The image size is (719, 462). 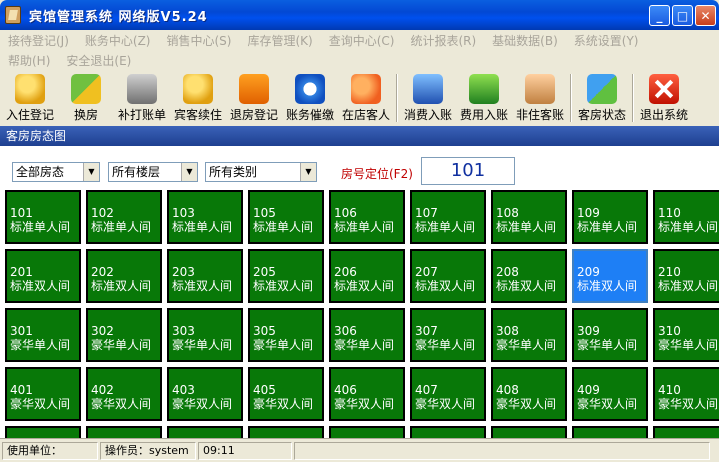 I want to click on room-tile: 106 标准单人间, so click(x=367, y=217).